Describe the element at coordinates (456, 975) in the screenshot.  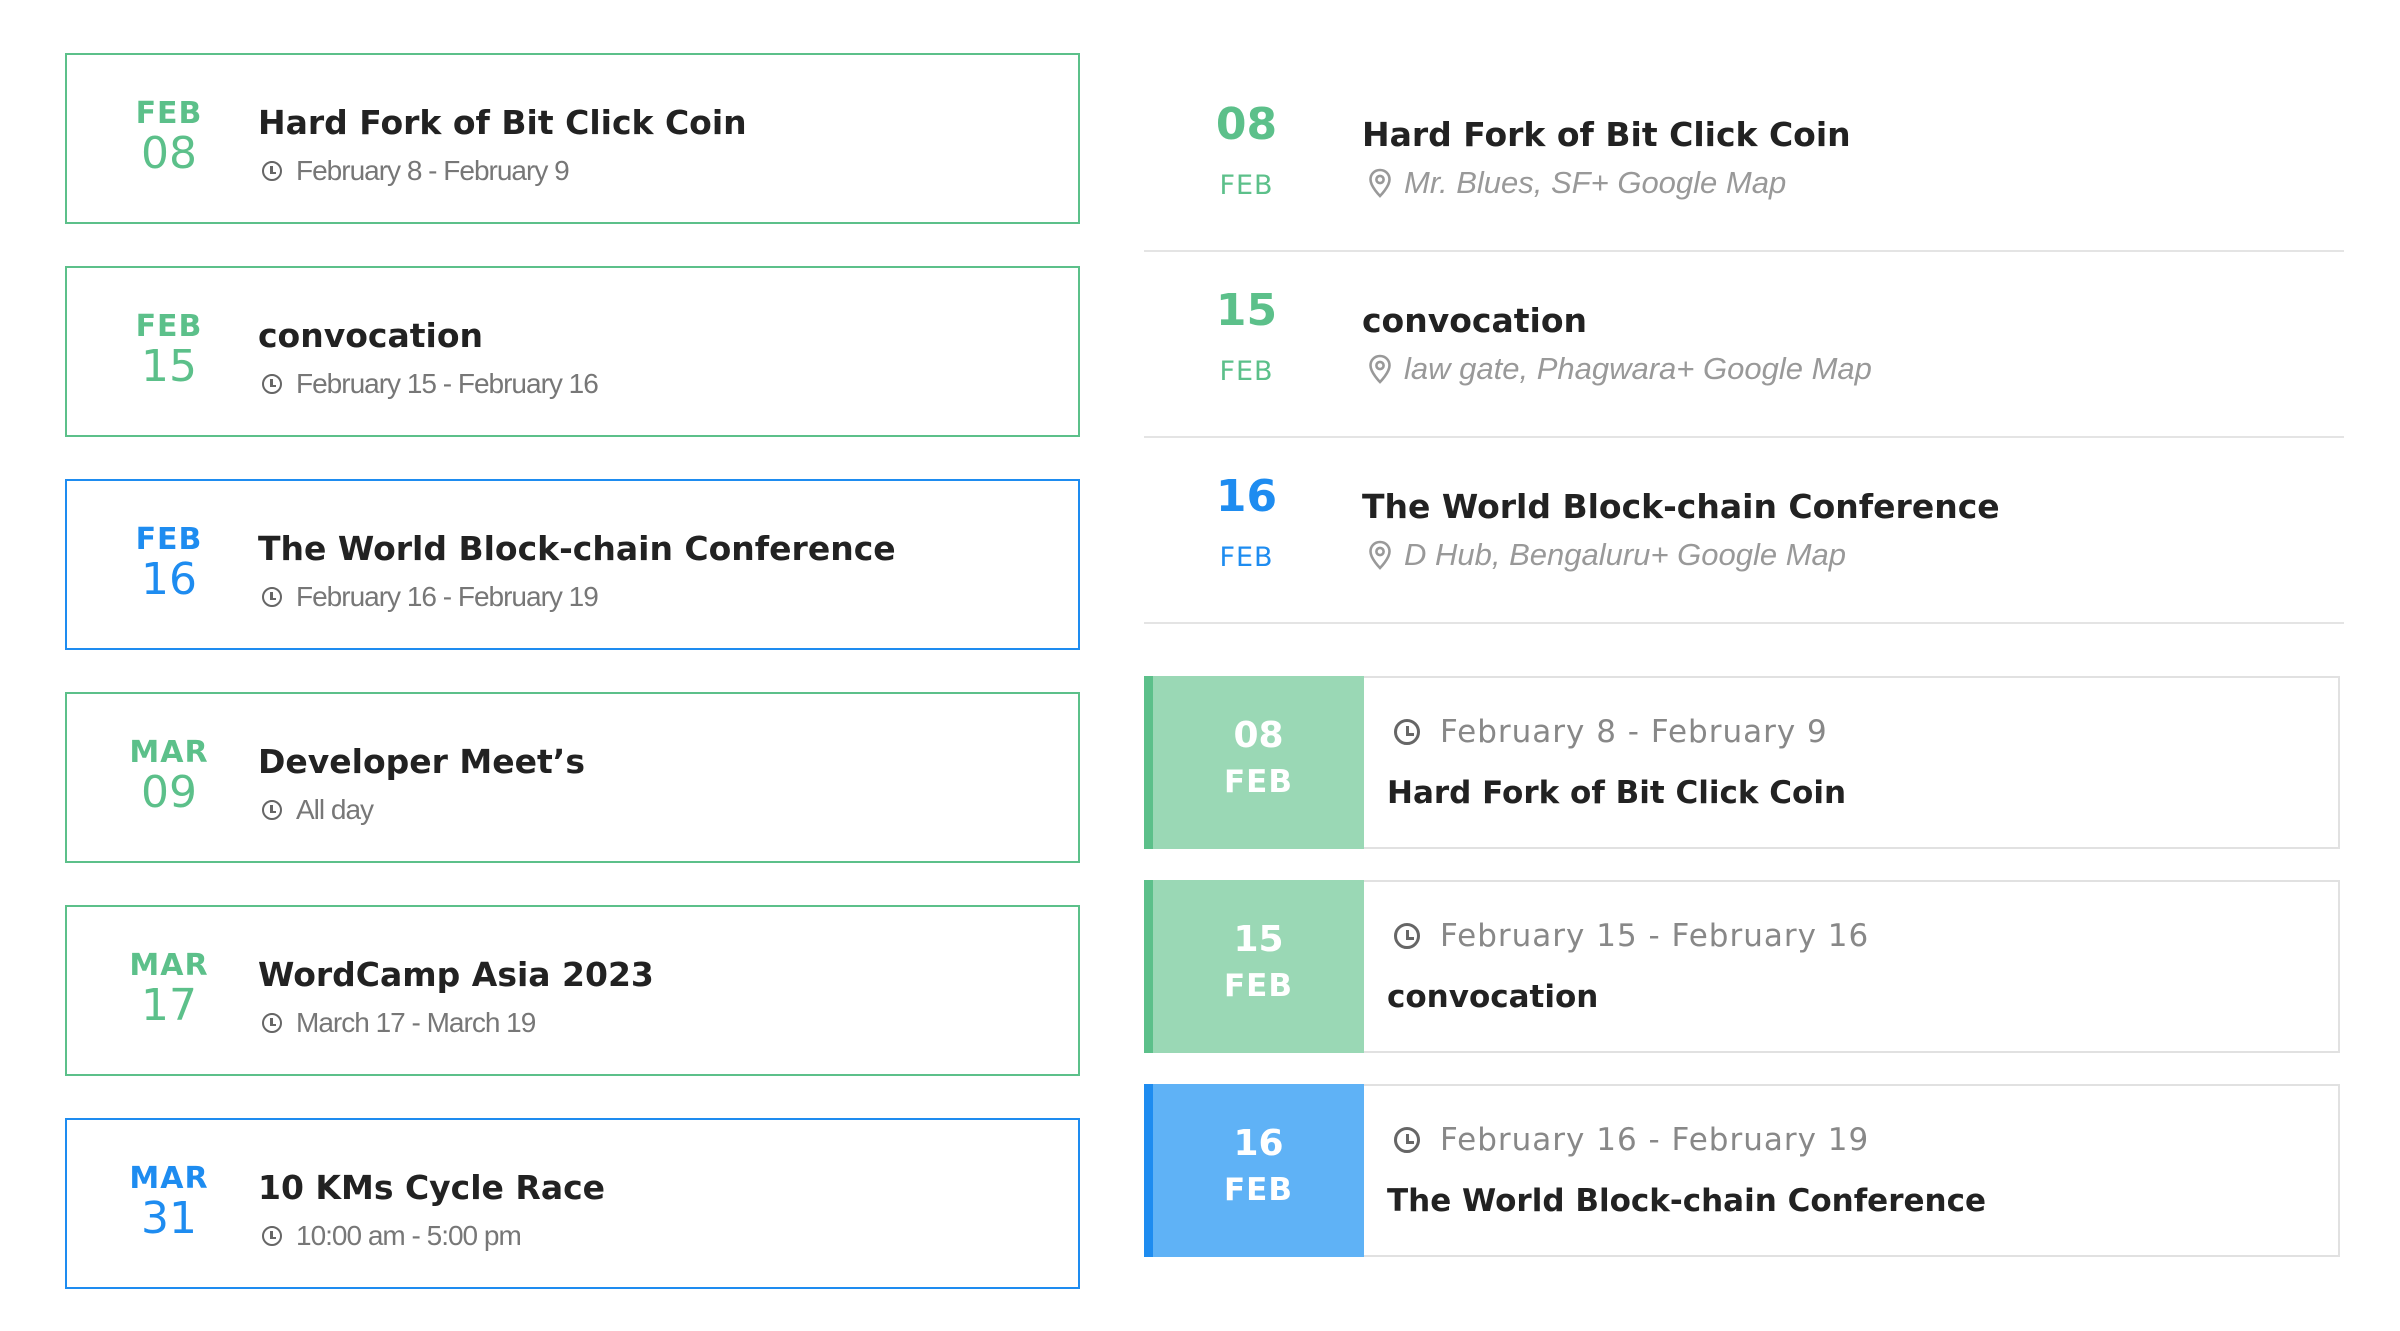
I see `event-title: WordCamp Asia 2023` at that location.